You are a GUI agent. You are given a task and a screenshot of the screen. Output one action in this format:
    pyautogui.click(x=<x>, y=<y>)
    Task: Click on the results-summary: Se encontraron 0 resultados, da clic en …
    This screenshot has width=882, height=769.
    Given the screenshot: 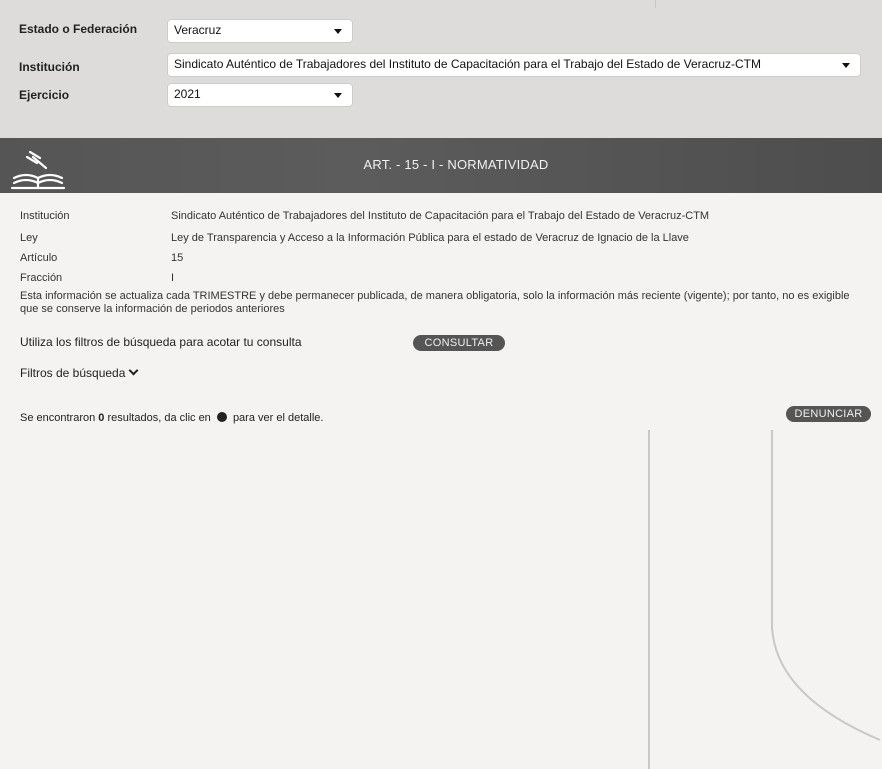 What is the action you would take?
    pyautogui.click(x=171, y=418)
    